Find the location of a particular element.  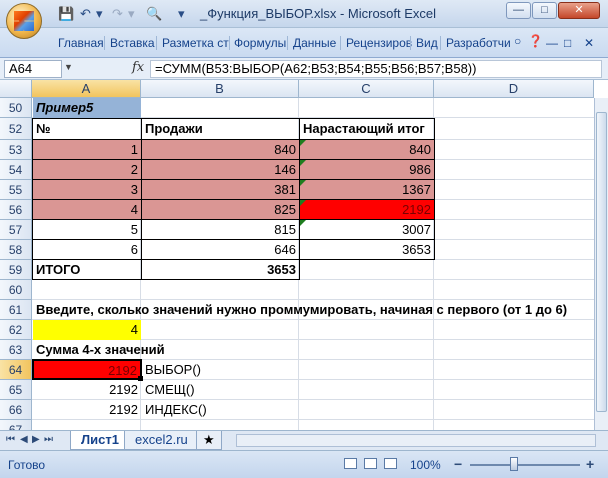

cell-a66: 2192 is located at coordinates (87, 410).